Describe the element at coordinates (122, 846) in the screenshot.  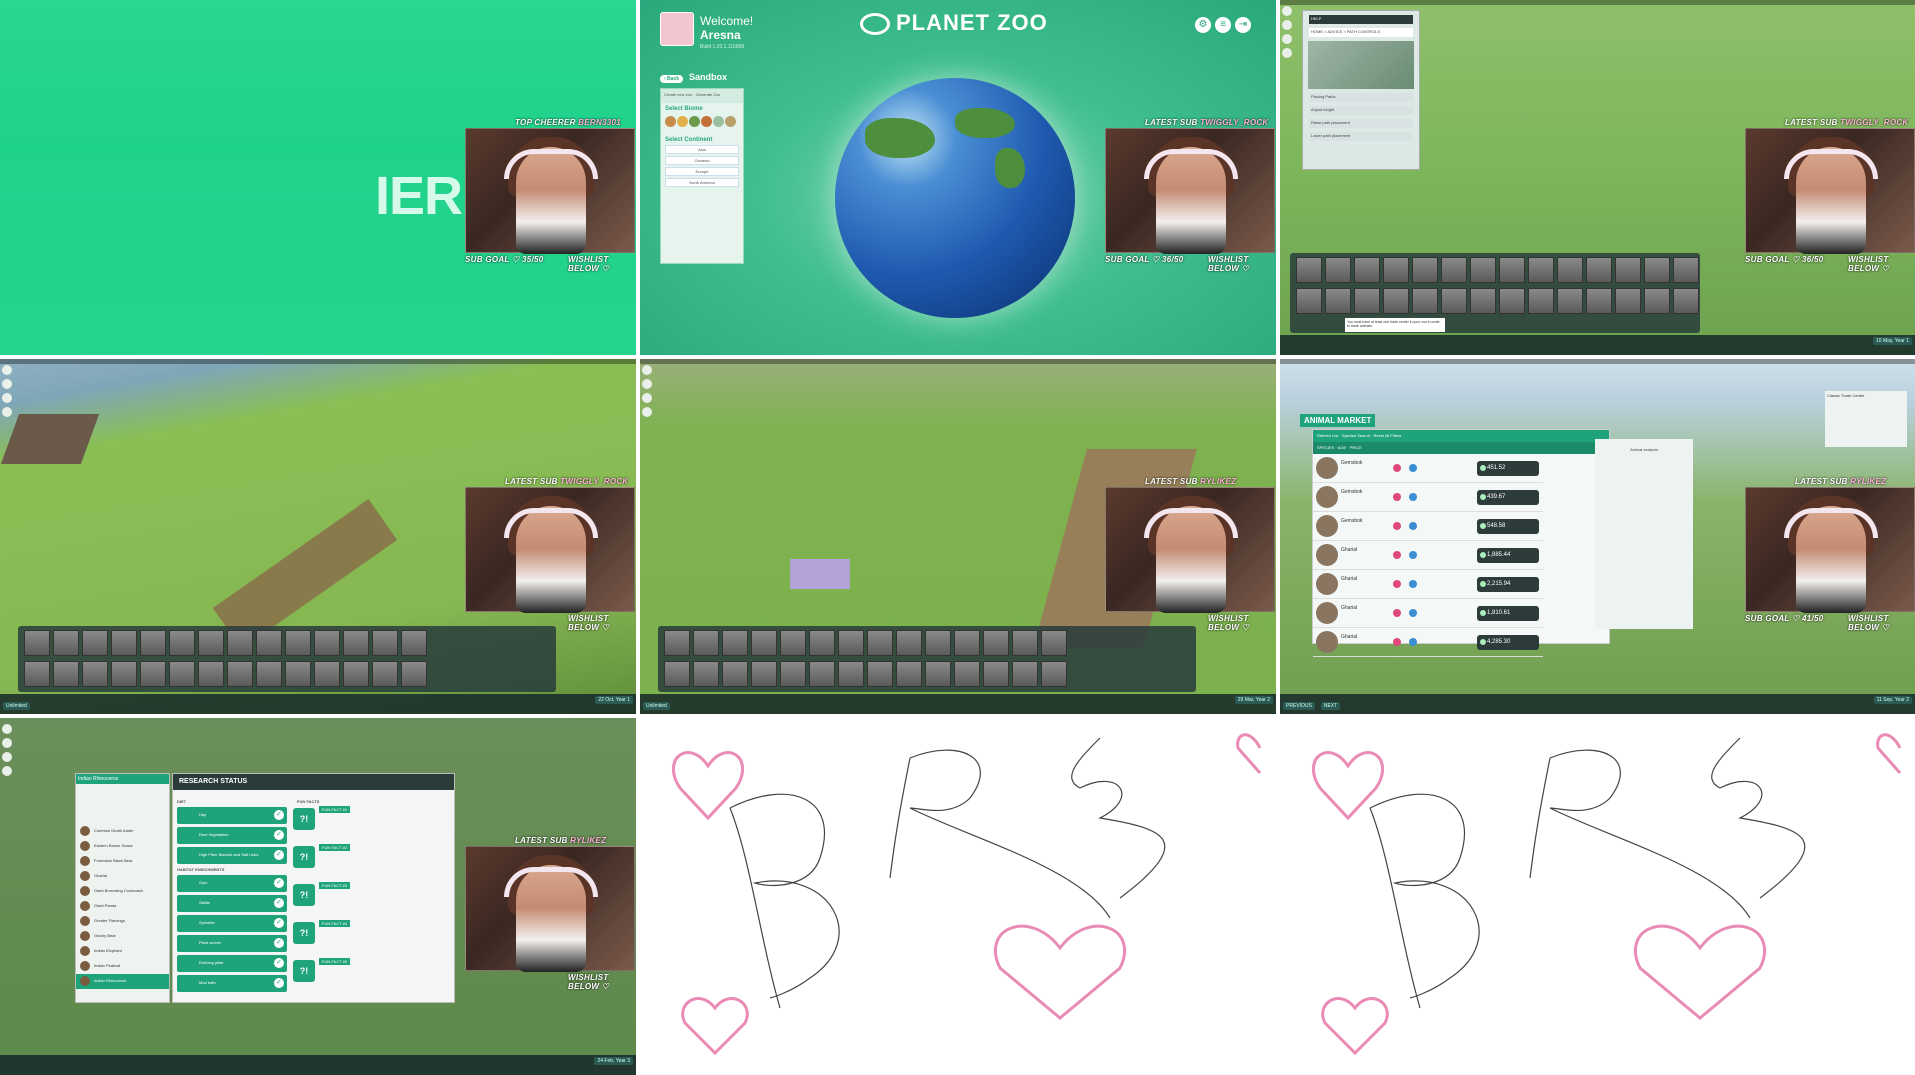
I see `species-list-item: Eastern Brown Snake` at that location.